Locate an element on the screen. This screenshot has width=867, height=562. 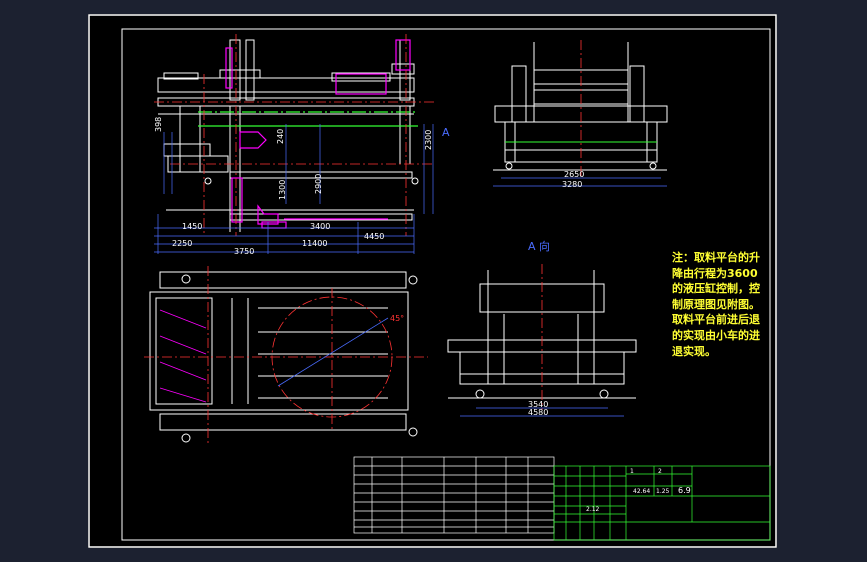
dim-4580: 4580 is located at coordinates (538, 412).